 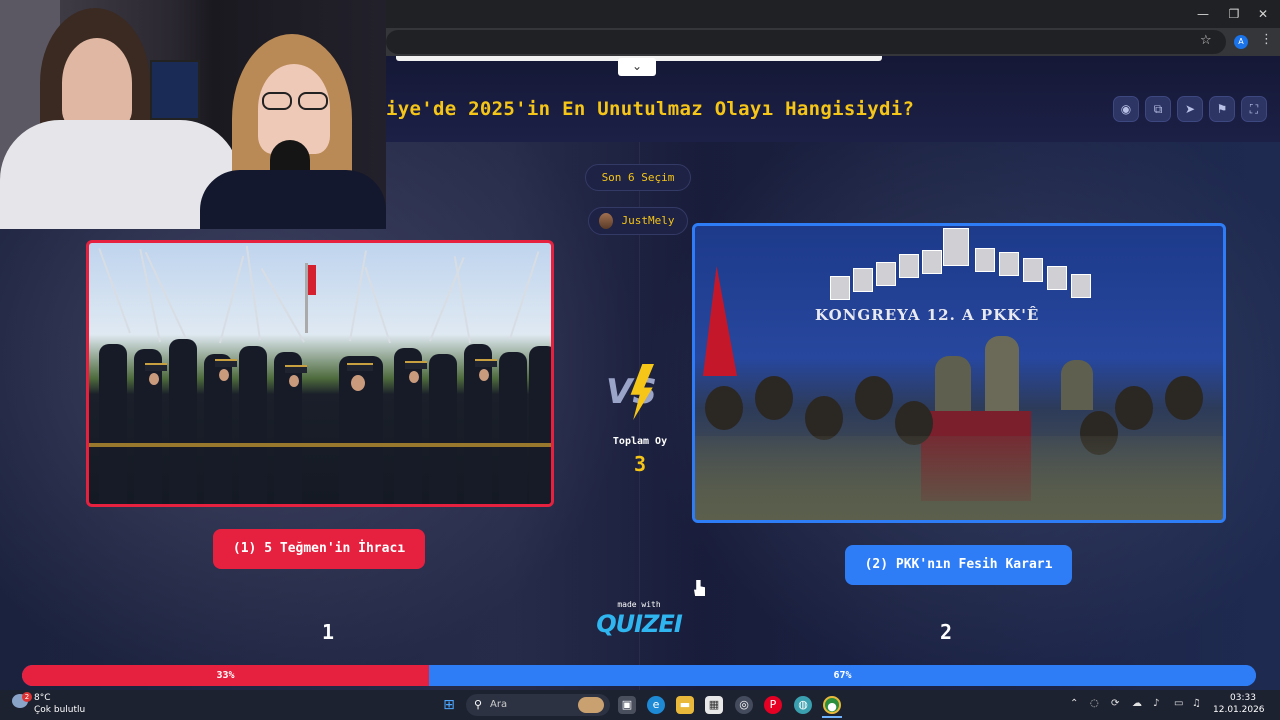 What do you see at coordinates (806, 42) in the screenshot?
I see `address-bar` at bounding box center [806, 42].